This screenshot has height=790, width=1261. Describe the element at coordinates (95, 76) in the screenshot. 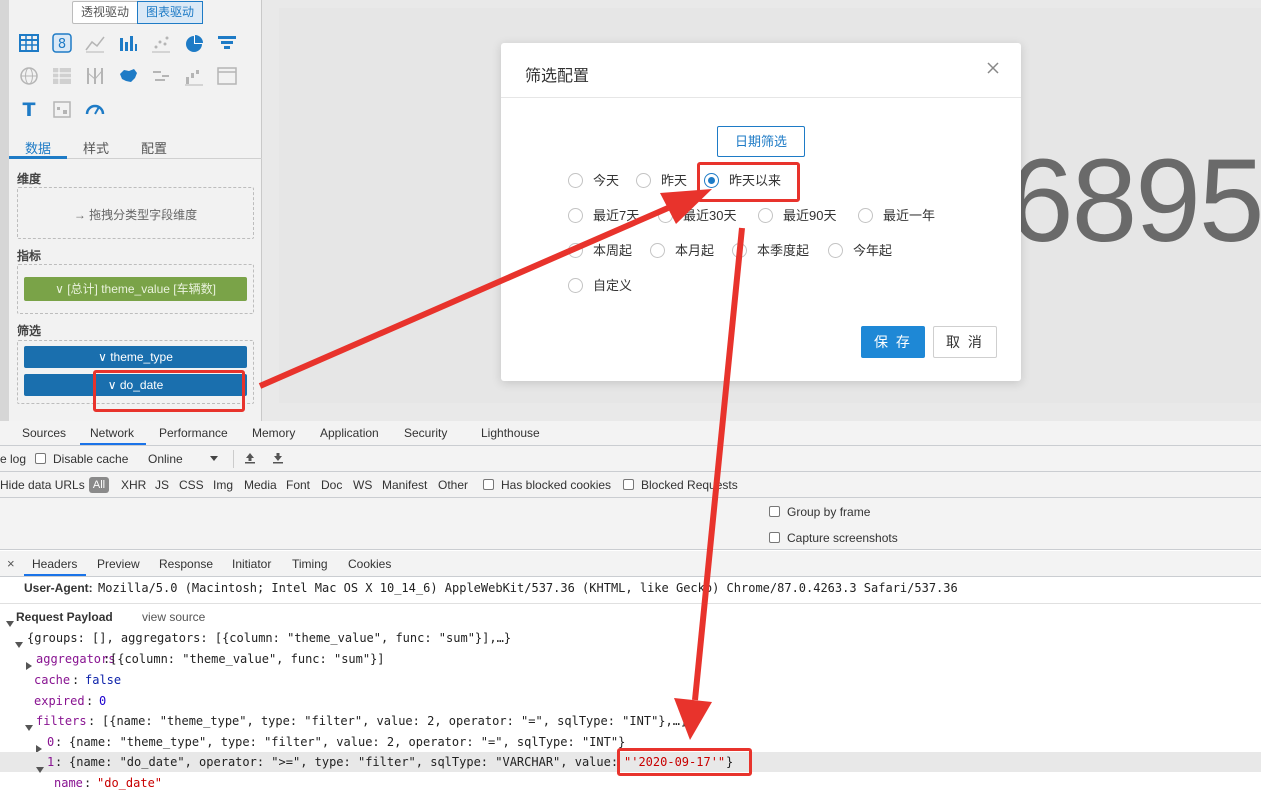

I see `parallel-chart-icon` at that location.